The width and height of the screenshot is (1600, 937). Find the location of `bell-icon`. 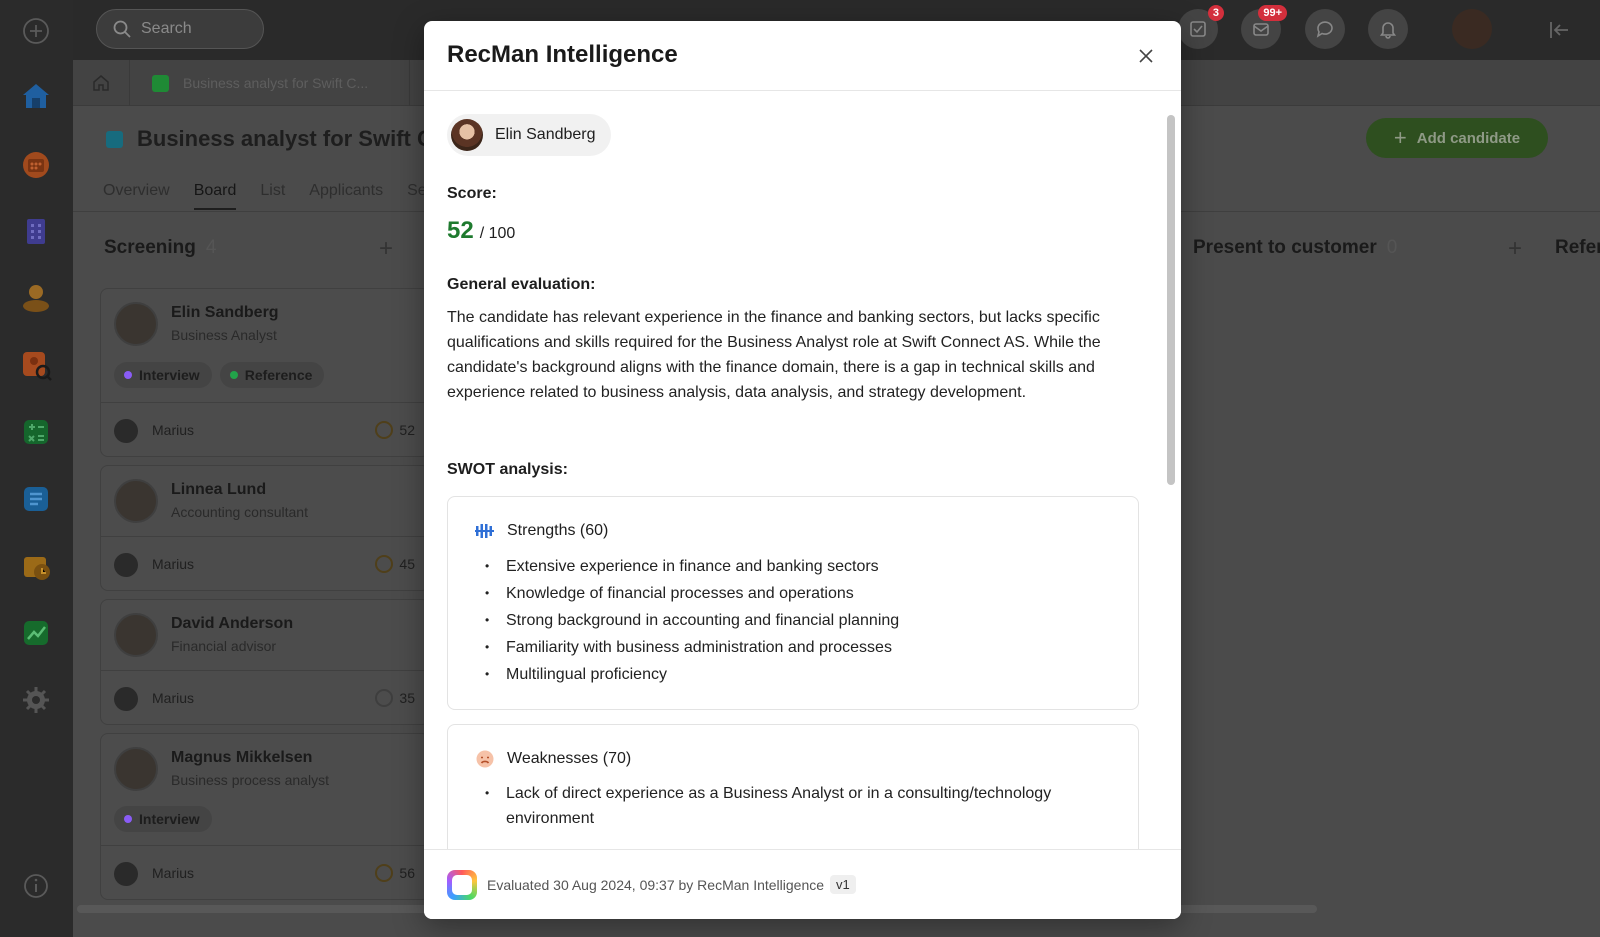

bell-icon is located at coordinates (1388, 30).